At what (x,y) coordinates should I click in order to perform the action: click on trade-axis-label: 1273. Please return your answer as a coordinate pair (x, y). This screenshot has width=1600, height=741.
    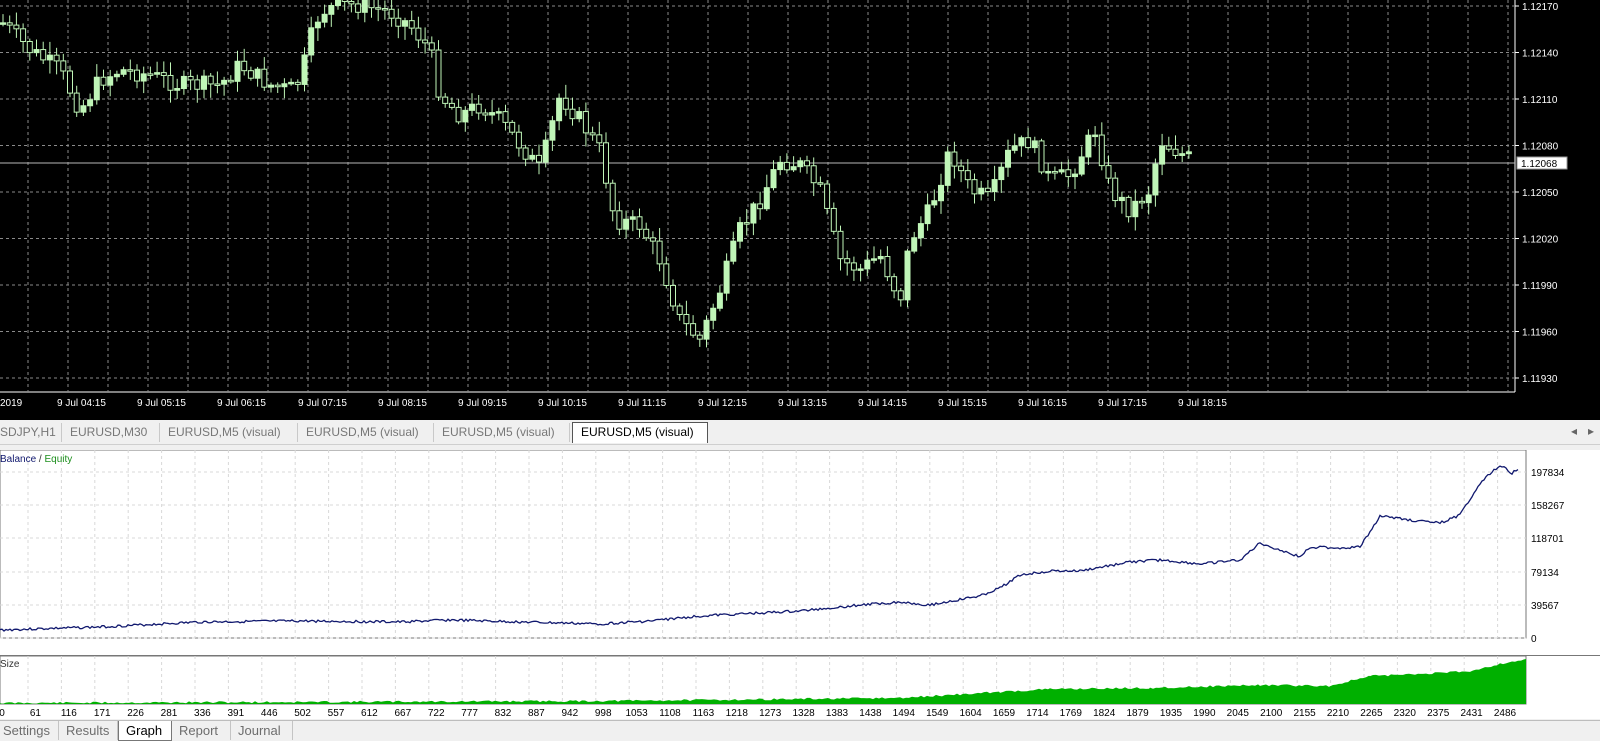
    Looking at the image, I should click on (770, 713).